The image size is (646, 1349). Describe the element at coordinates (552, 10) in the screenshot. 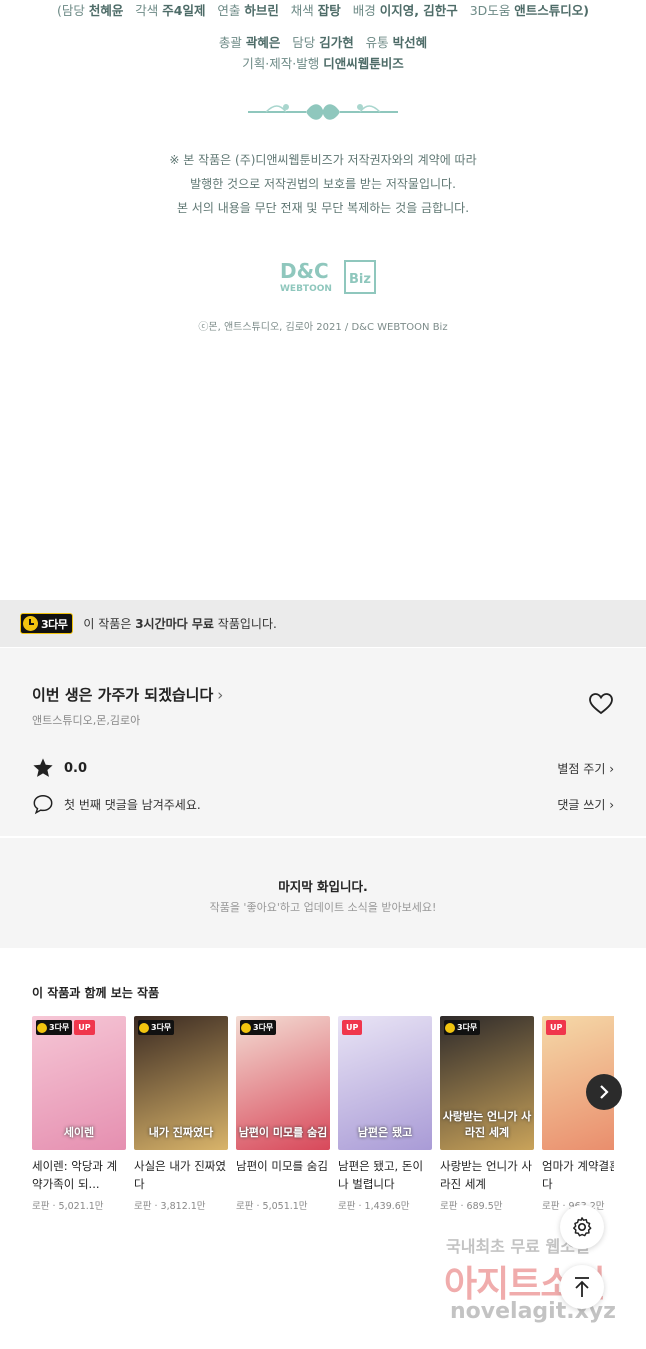

I see `credit-name: 앤트스튜디오)` at that location.